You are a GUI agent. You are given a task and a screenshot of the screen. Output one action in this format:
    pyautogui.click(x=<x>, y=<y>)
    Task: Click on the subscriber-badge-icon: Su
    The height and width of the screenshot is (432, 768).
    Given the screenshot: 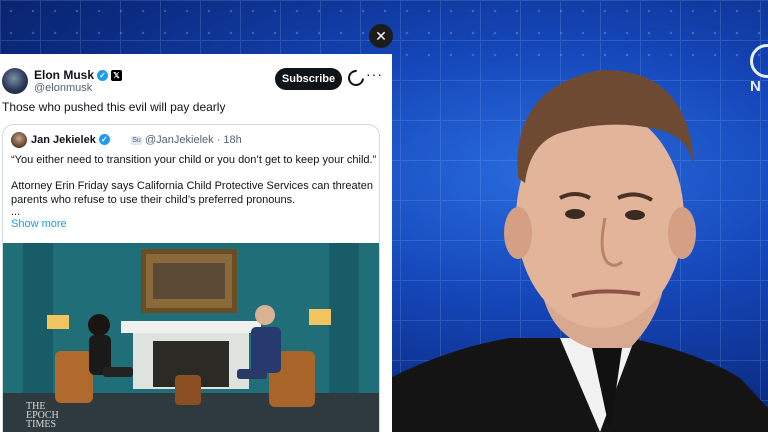 What is the action you would take?
    pyautogui.click(x=136, y=140)
    